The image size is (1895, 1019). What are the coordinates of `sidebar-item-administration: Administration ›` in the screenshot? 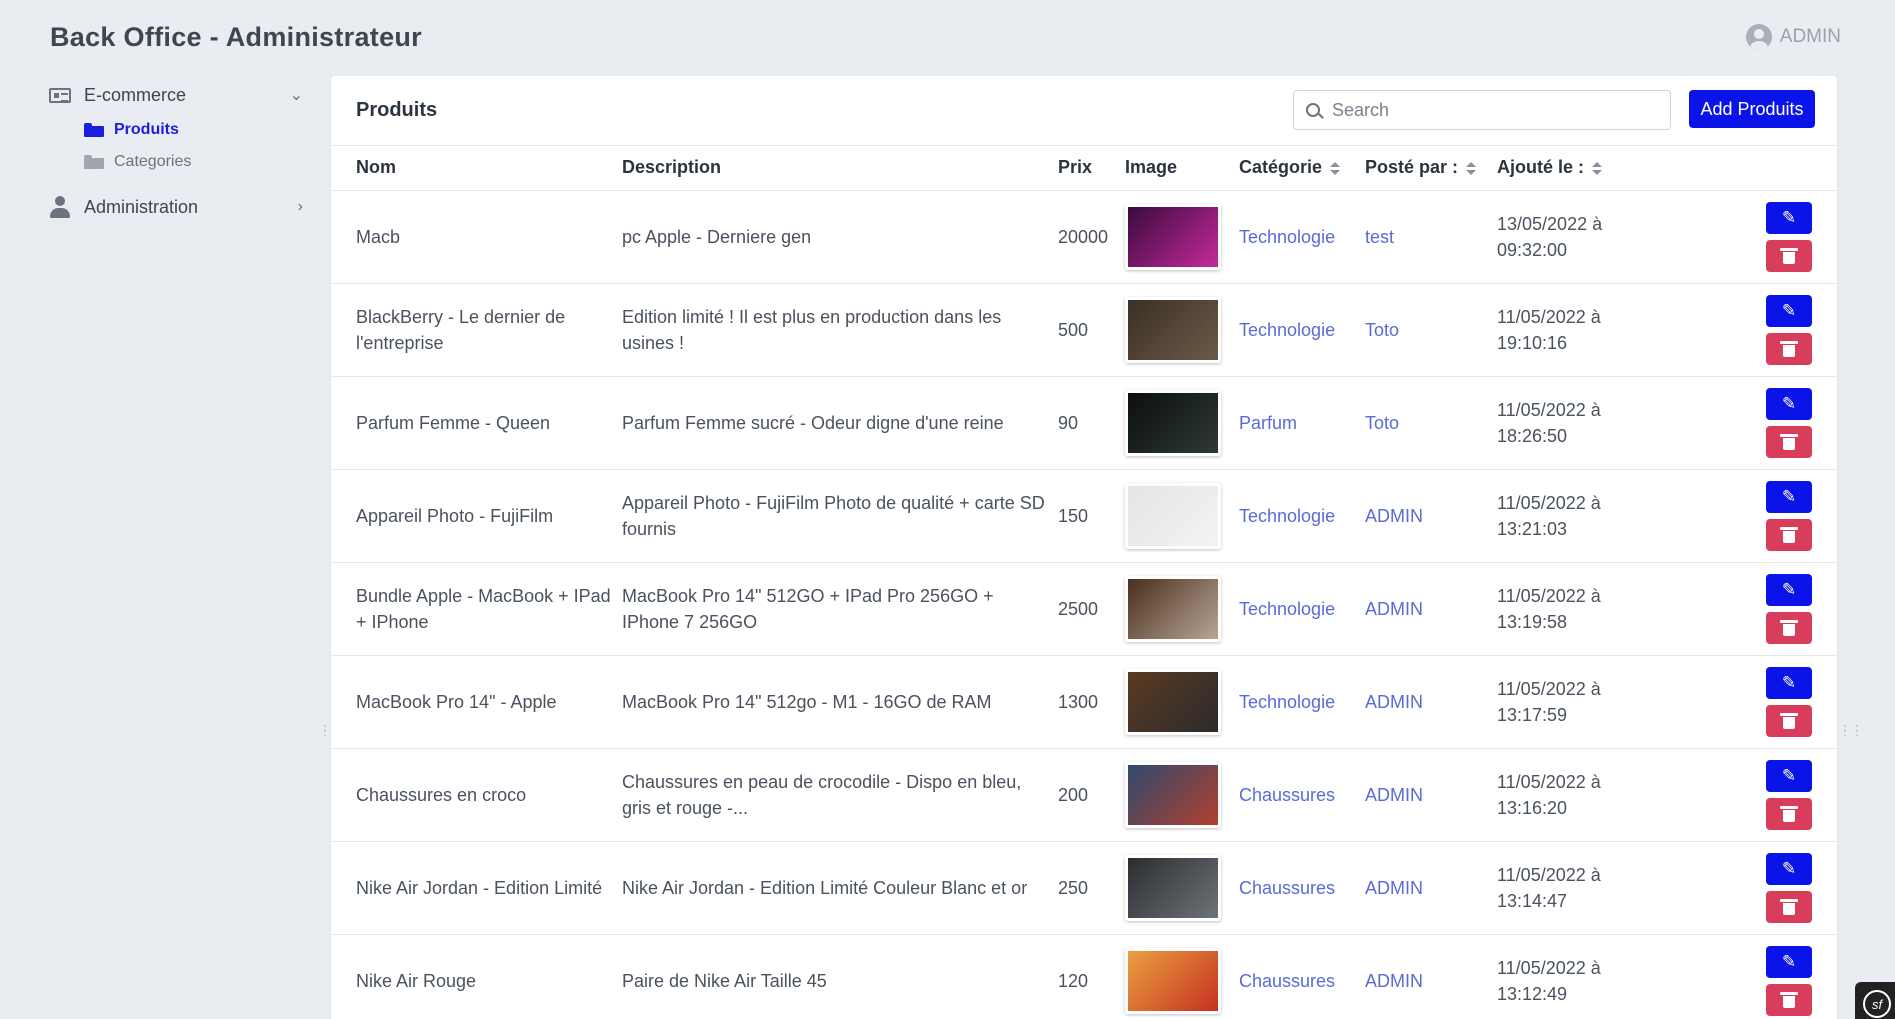 It's located at (175, 207).